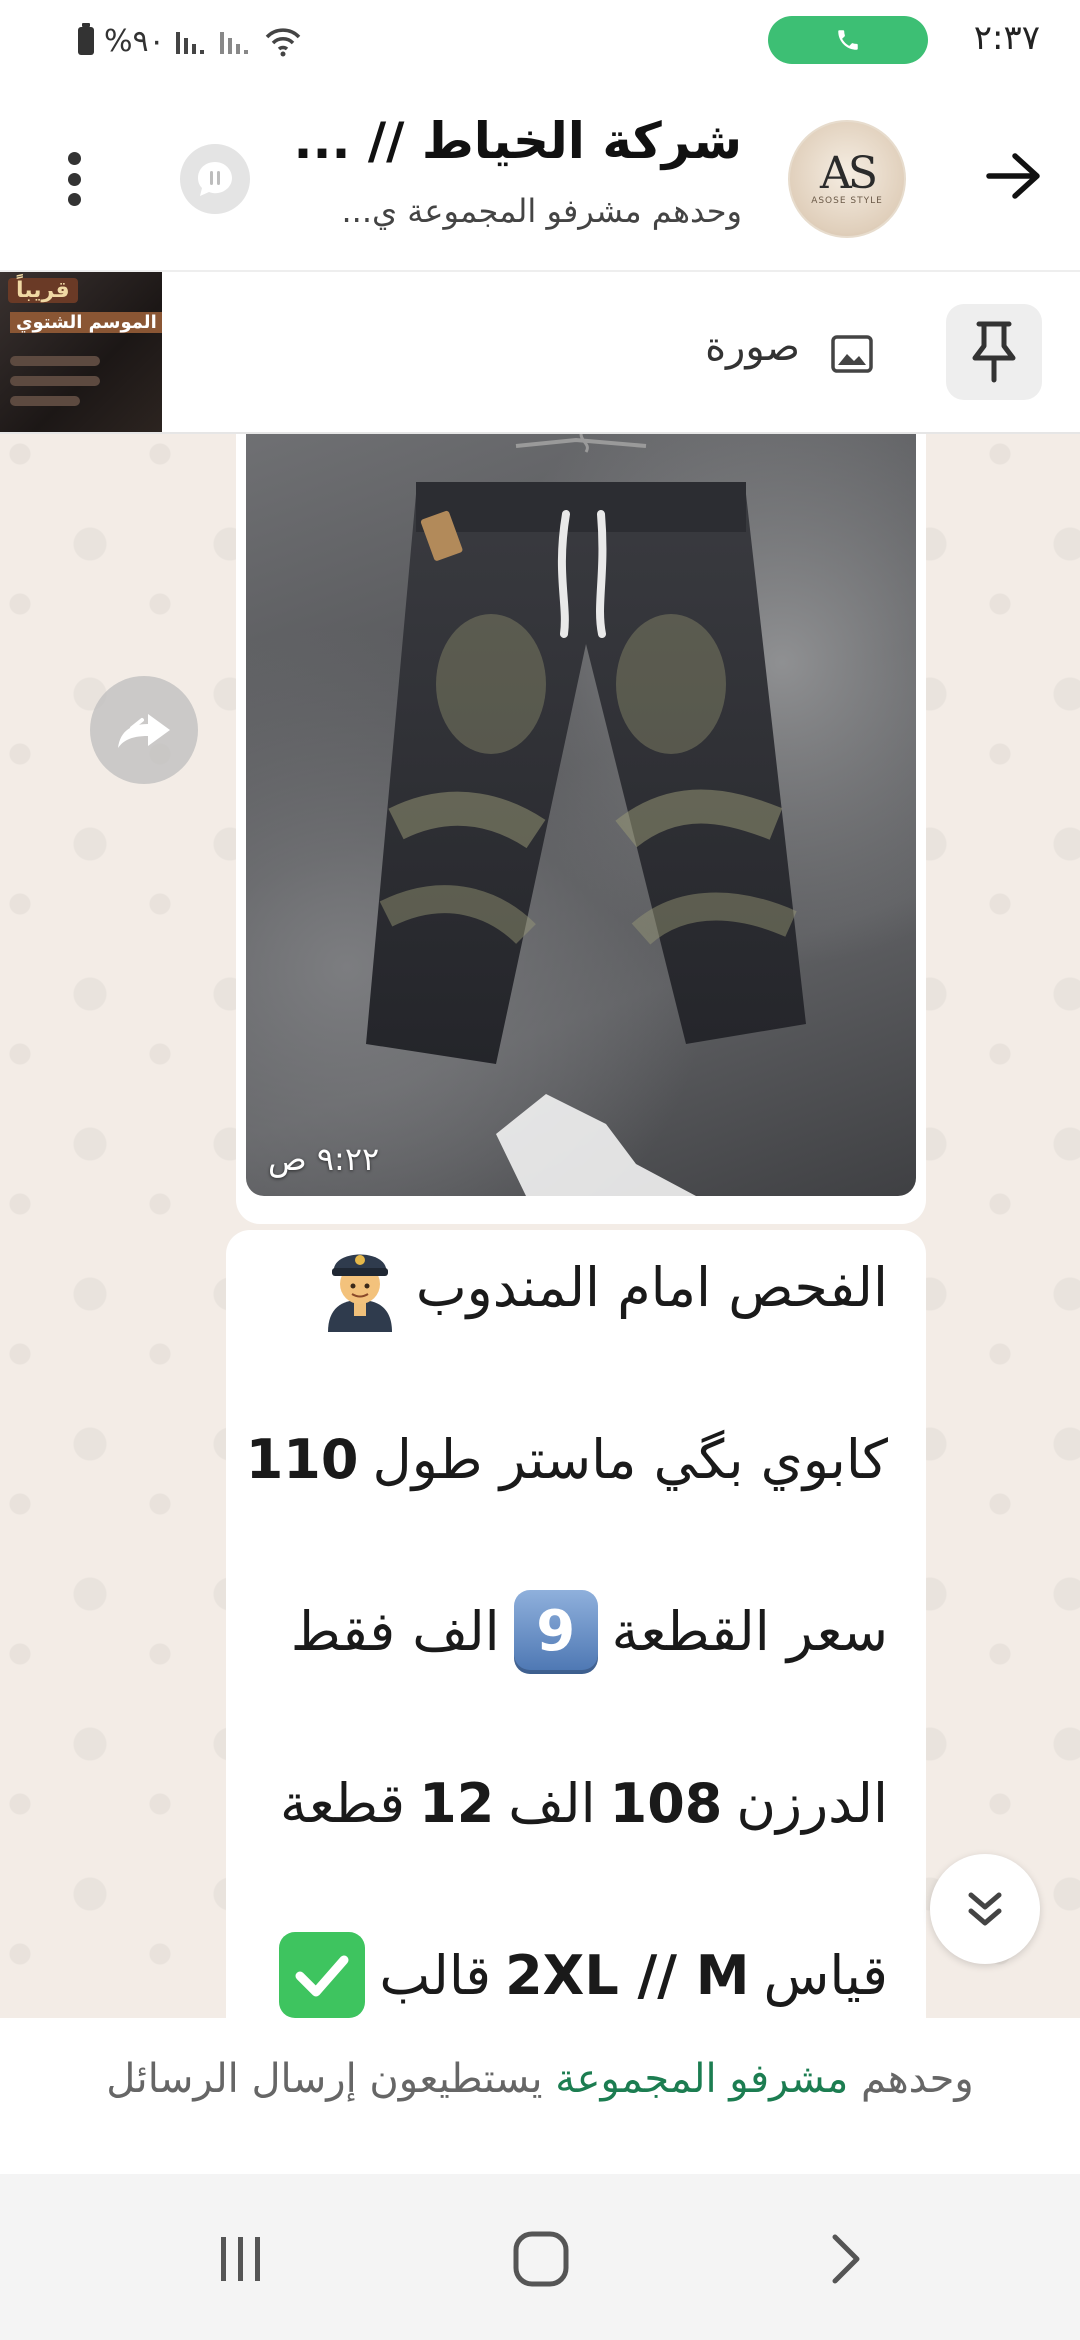 Image resolution: width=1080 pixels, height=2340 pixels. I want to click on status-time: ٢:٣٧, so click(1006, 38).